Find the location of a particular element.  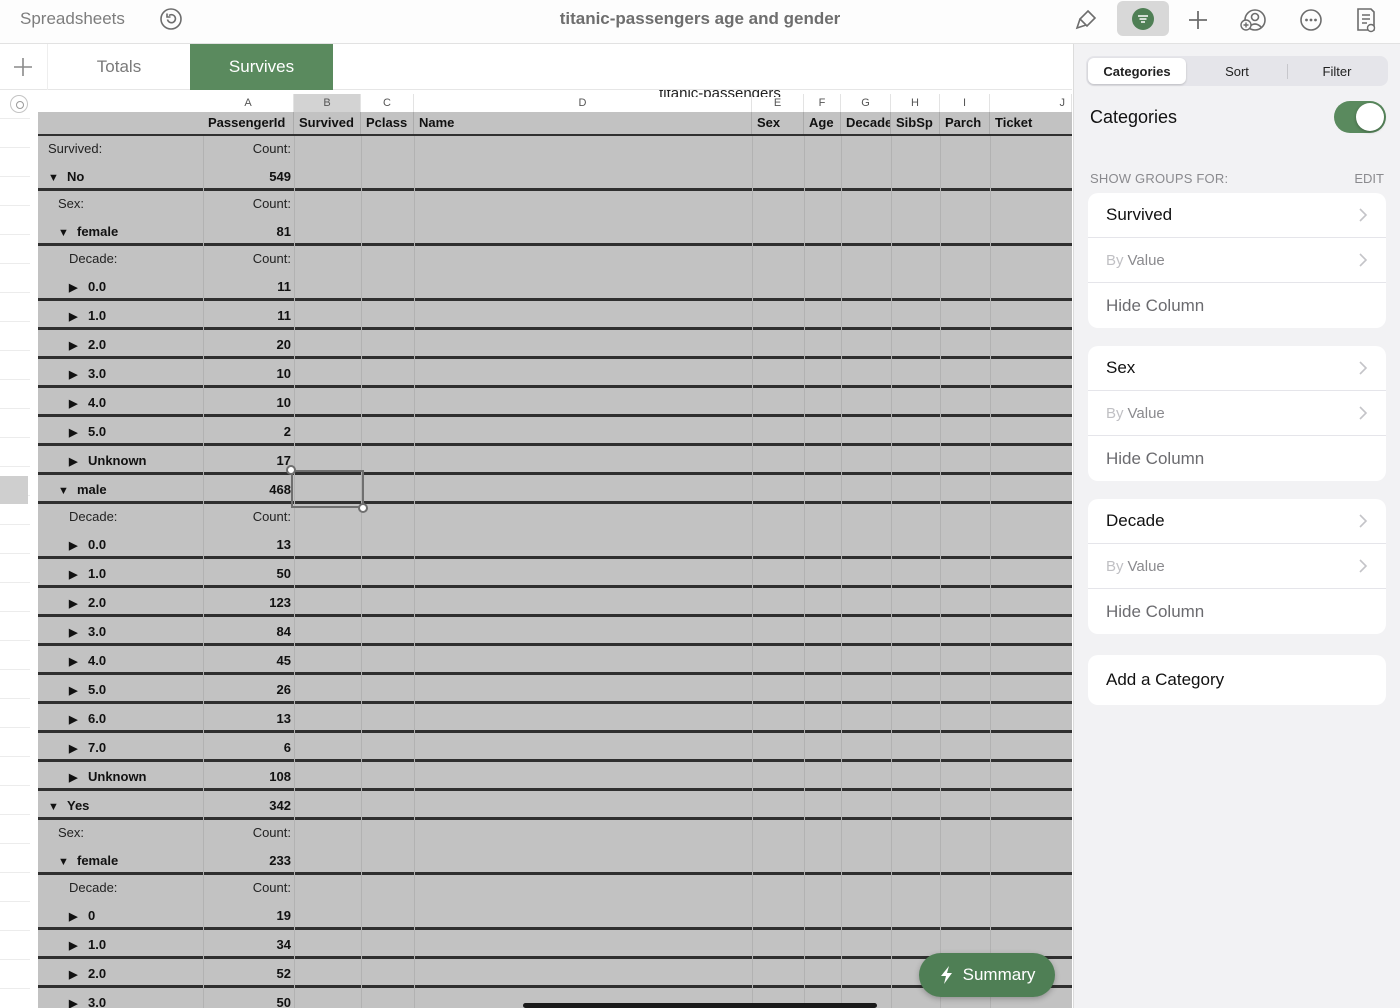

column-letter: H is located at coordinates (915, 103).